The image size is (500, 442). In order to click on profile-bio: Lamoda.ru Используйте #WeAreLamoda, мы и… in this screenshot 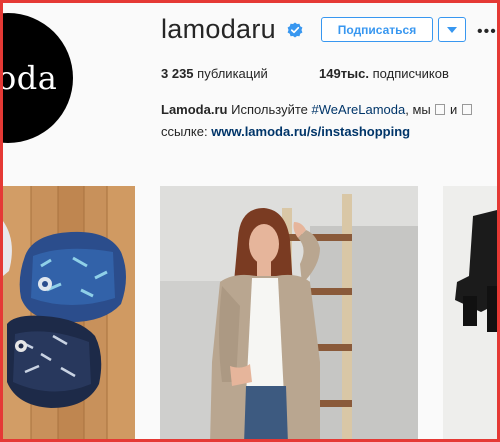, I will do `click(317, 121)`.